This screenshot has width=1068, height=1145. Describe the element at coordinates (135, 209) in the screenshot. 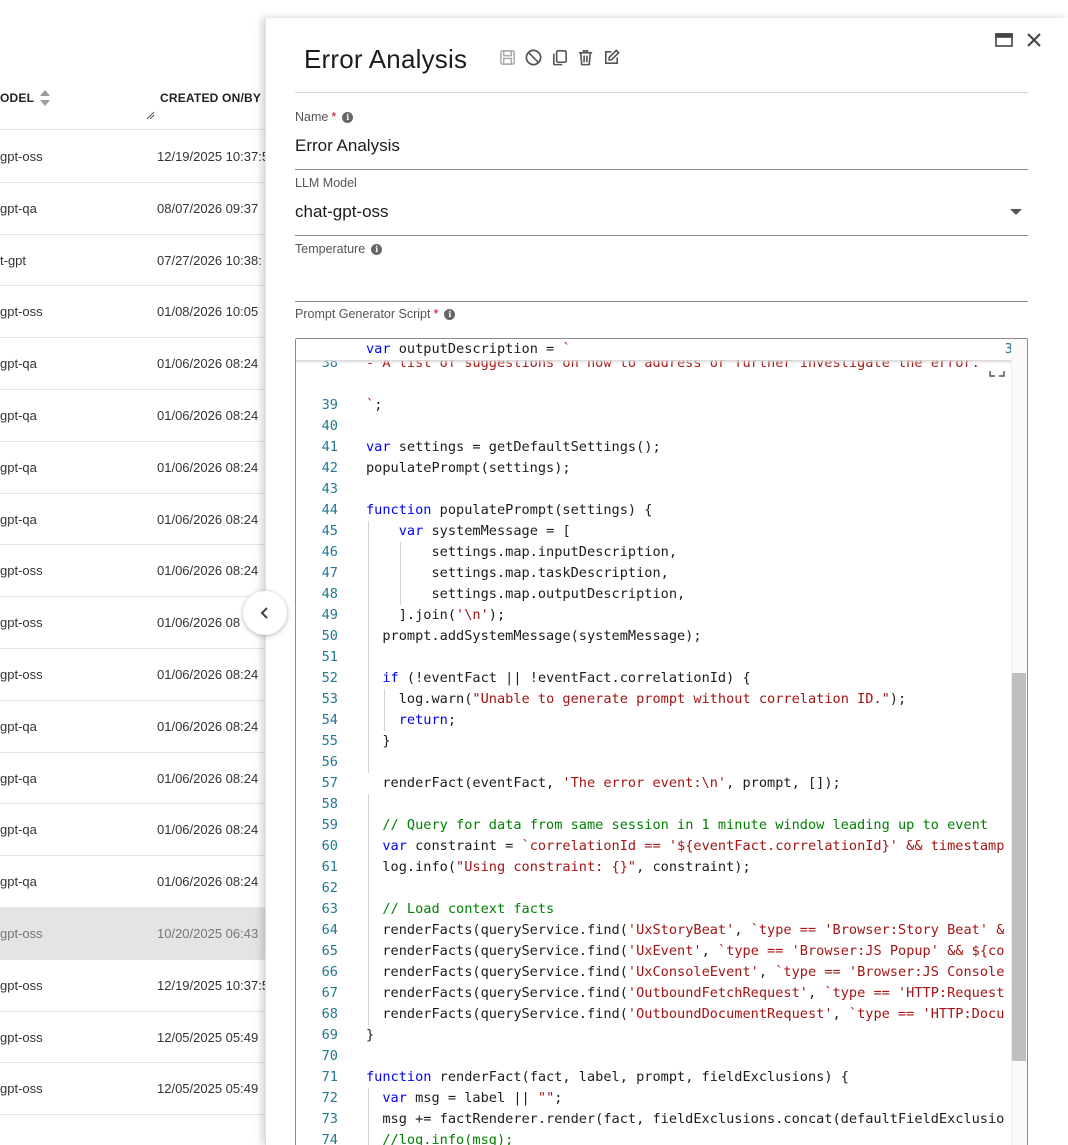

I see `table-row: gpt-qa 08/07/2026 09:37` at that location.